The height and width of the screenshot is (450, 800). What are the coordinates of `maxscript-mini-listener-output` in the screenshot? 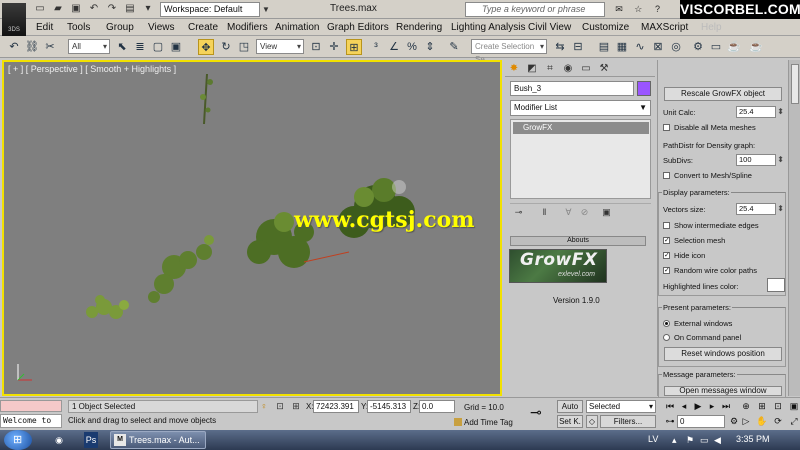 It's located at (31, 406).